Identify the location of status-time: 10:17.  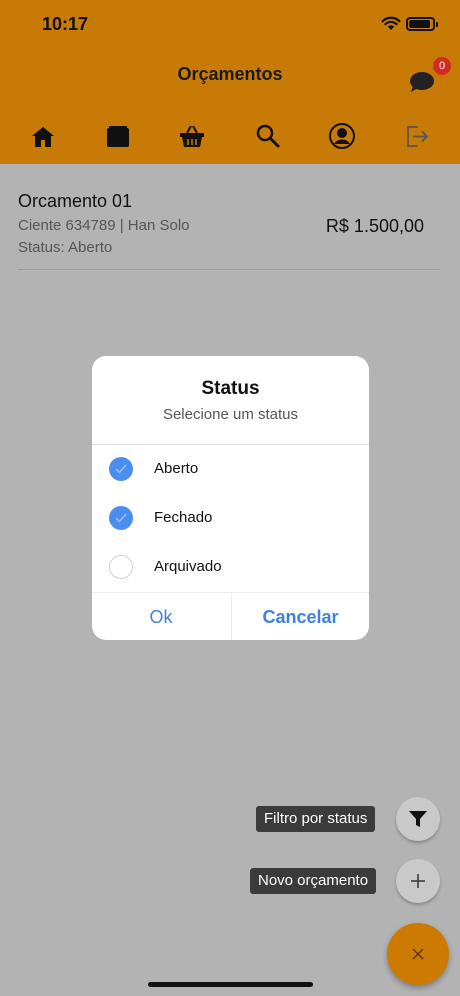
(65, 24).